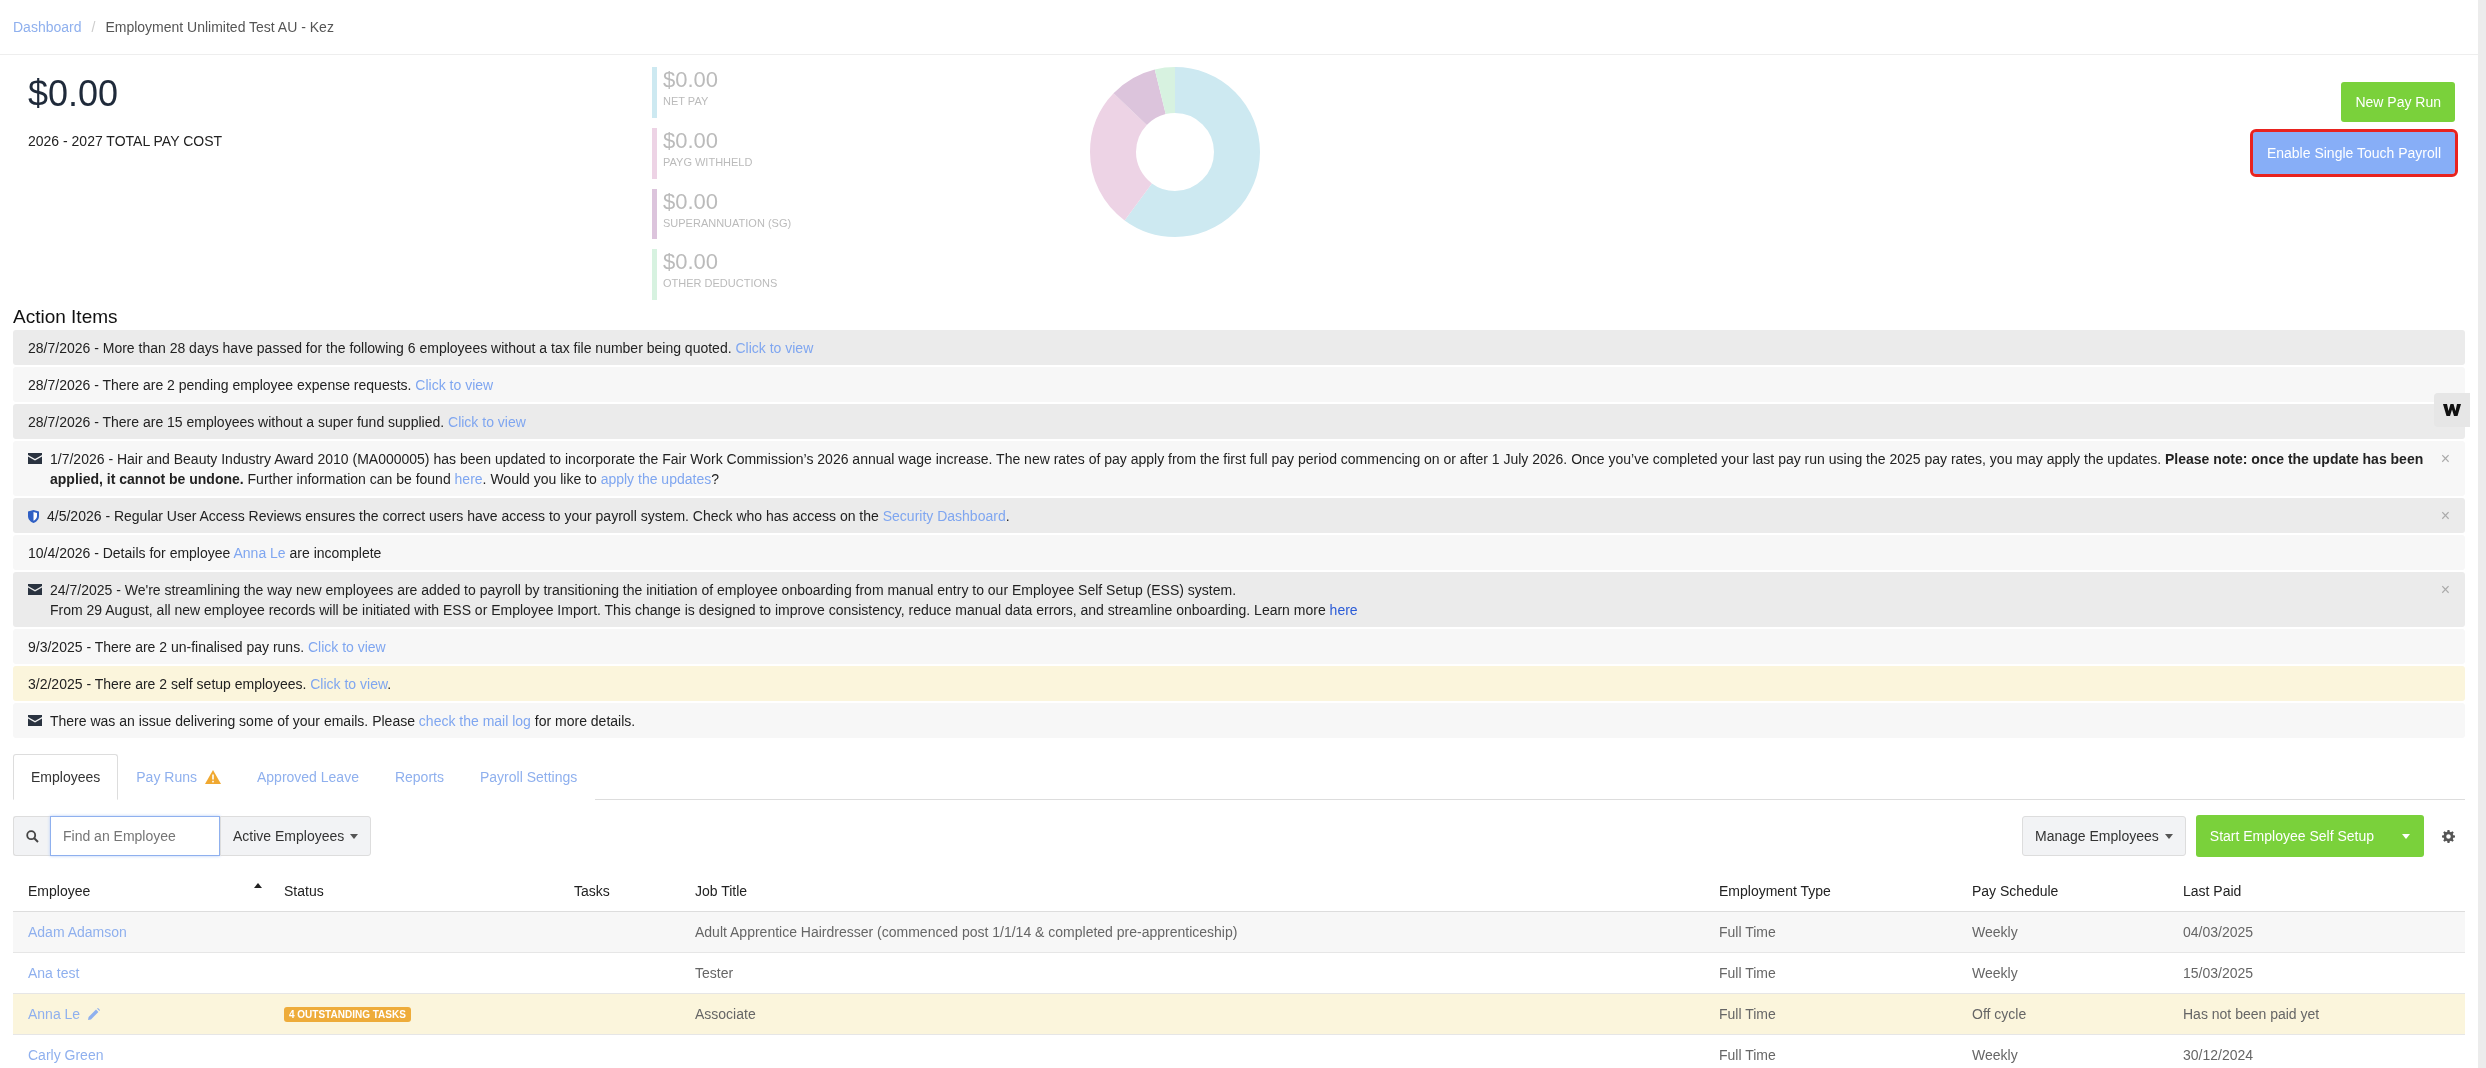 The width and height of the screenshot is (2486, 1068). What do you see at coordinates (2218, 932) in the screenshot?
I see `table-cell: 04/03/2025` at bounding box center [2218, 932].